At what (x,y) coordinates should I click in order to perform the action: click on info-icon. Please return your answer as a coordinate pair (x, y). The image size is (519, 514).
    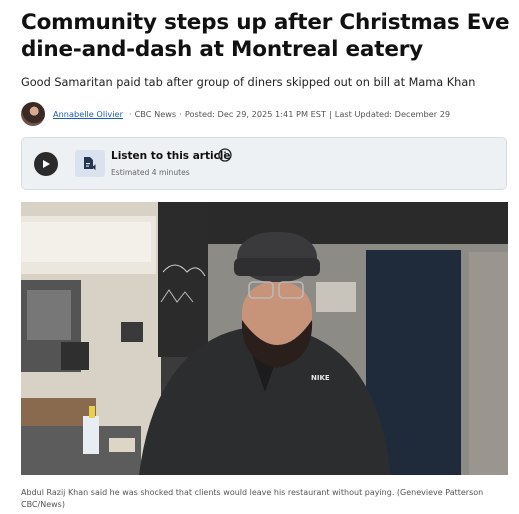
    Looking at the image, I should click on (225, 155).